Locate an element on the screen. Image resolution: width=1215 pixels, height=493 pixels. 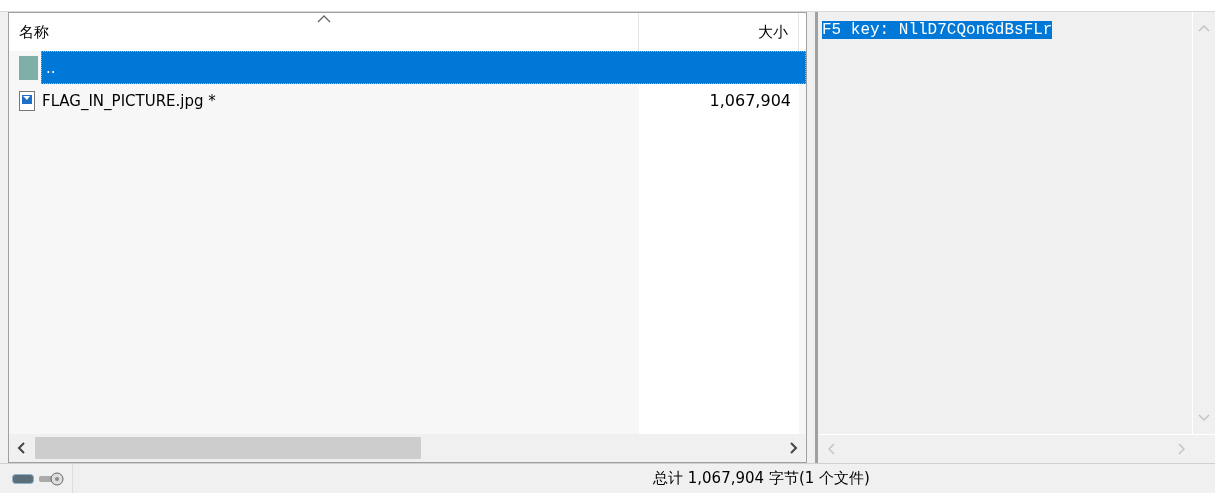
sort-up-icon is located at coordinates (323, 19).